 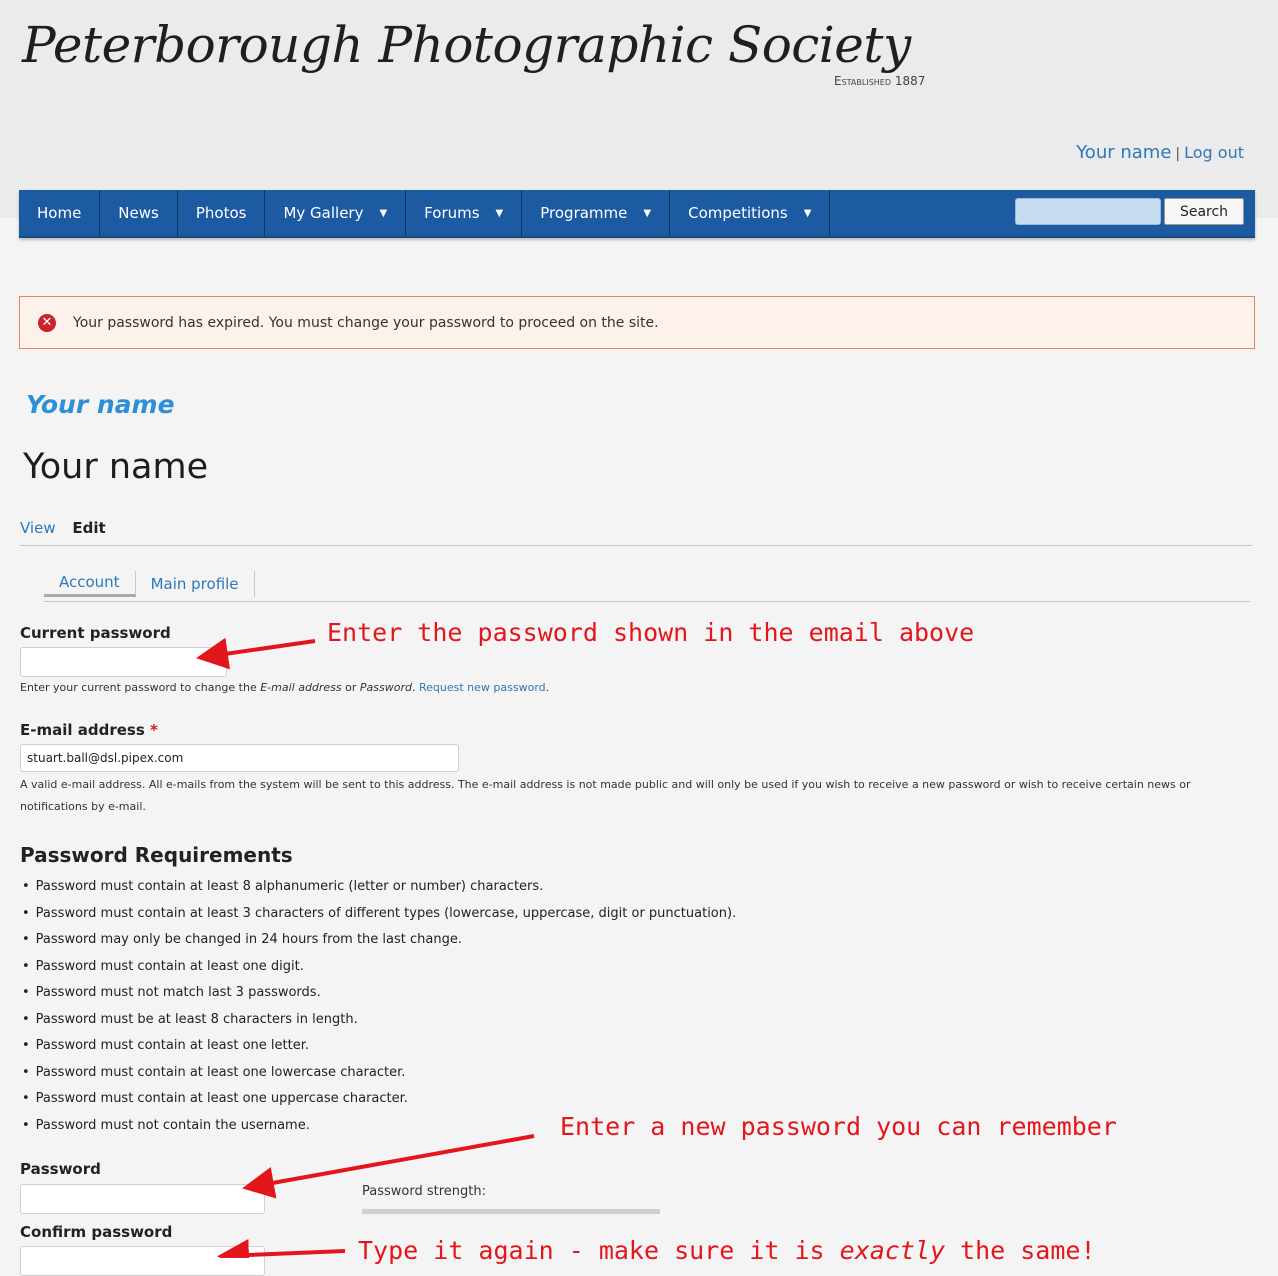 What do you see at coordinates (38, 528) in the screenshot?
I see `tab-view: View` at bounding box center [38, 528].